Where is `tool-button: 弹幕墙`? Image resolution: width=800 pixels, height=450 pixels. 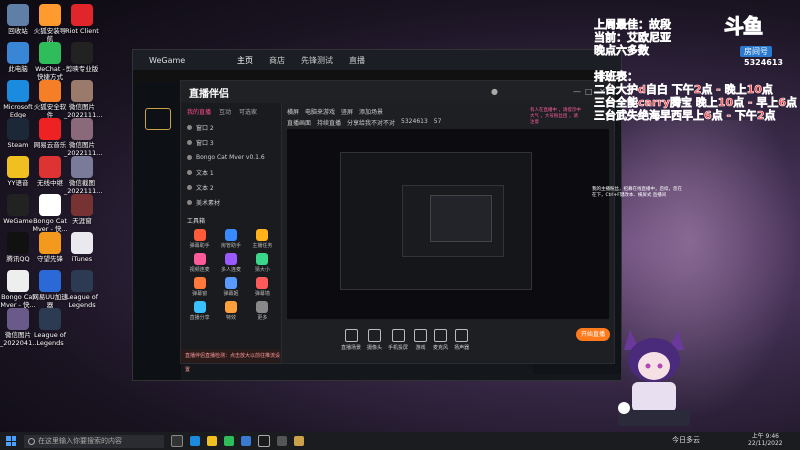
tool-button: 弹幕墙 is located at coordinates (262, 287).